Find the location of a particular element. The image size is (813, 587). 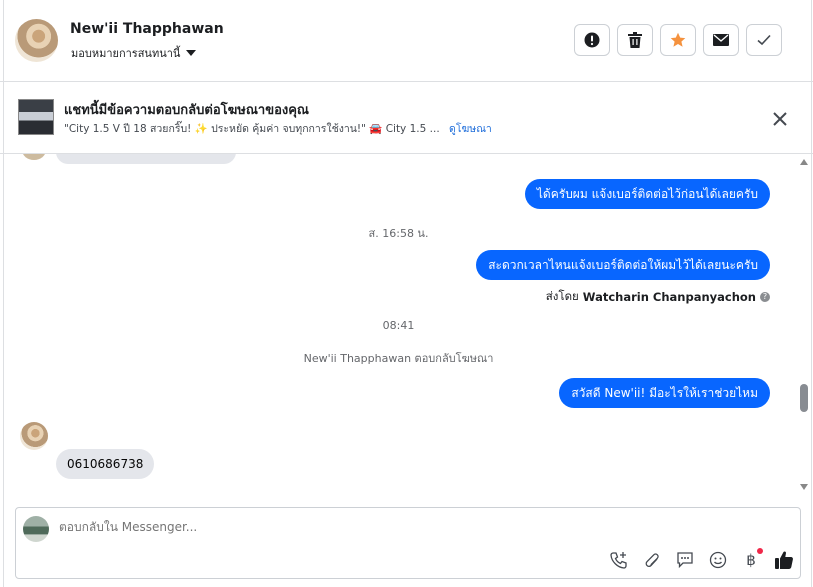

notification-dot is located at coordinates (760, 551).